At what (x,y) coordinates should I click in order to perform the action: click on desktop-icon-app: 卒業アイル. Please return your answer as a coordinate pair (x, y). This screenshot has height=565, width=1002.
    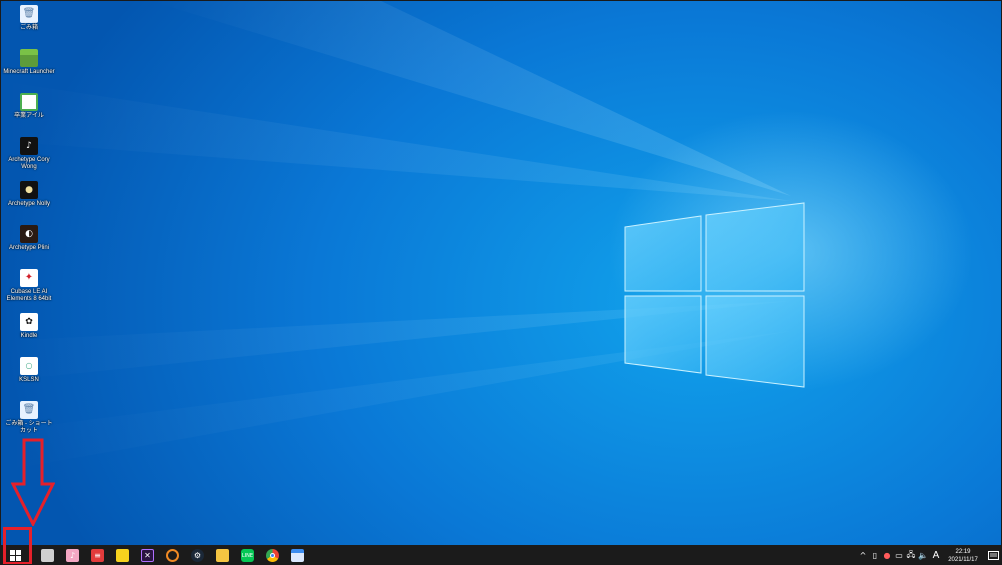
    Looking at the image, I should click on (29, 106).